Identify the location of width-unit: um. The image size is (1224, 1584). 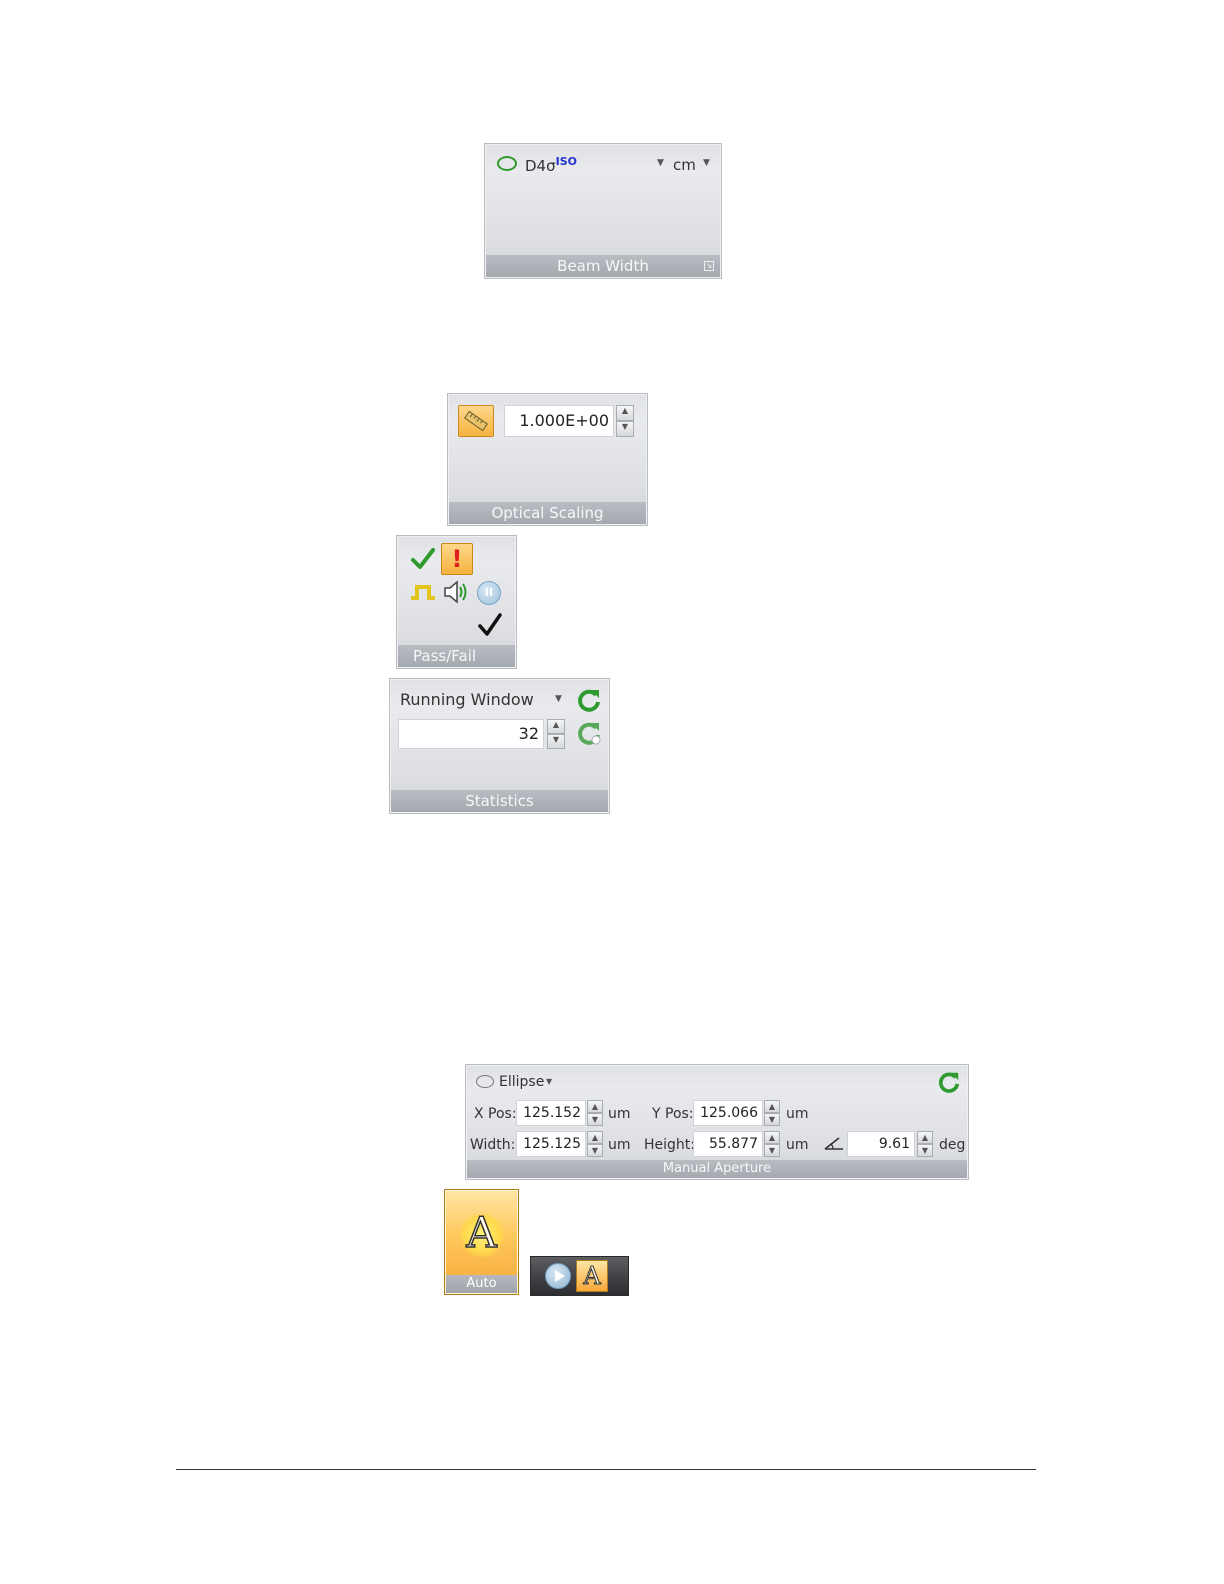
(619, 1145).